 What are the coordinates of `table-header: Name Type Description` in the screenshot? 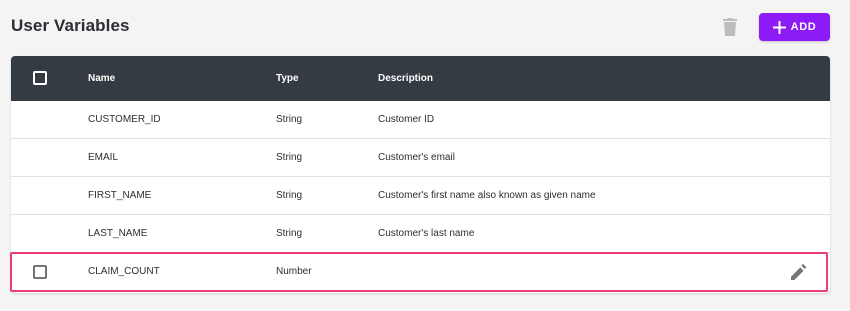 It's located at (420, 78).